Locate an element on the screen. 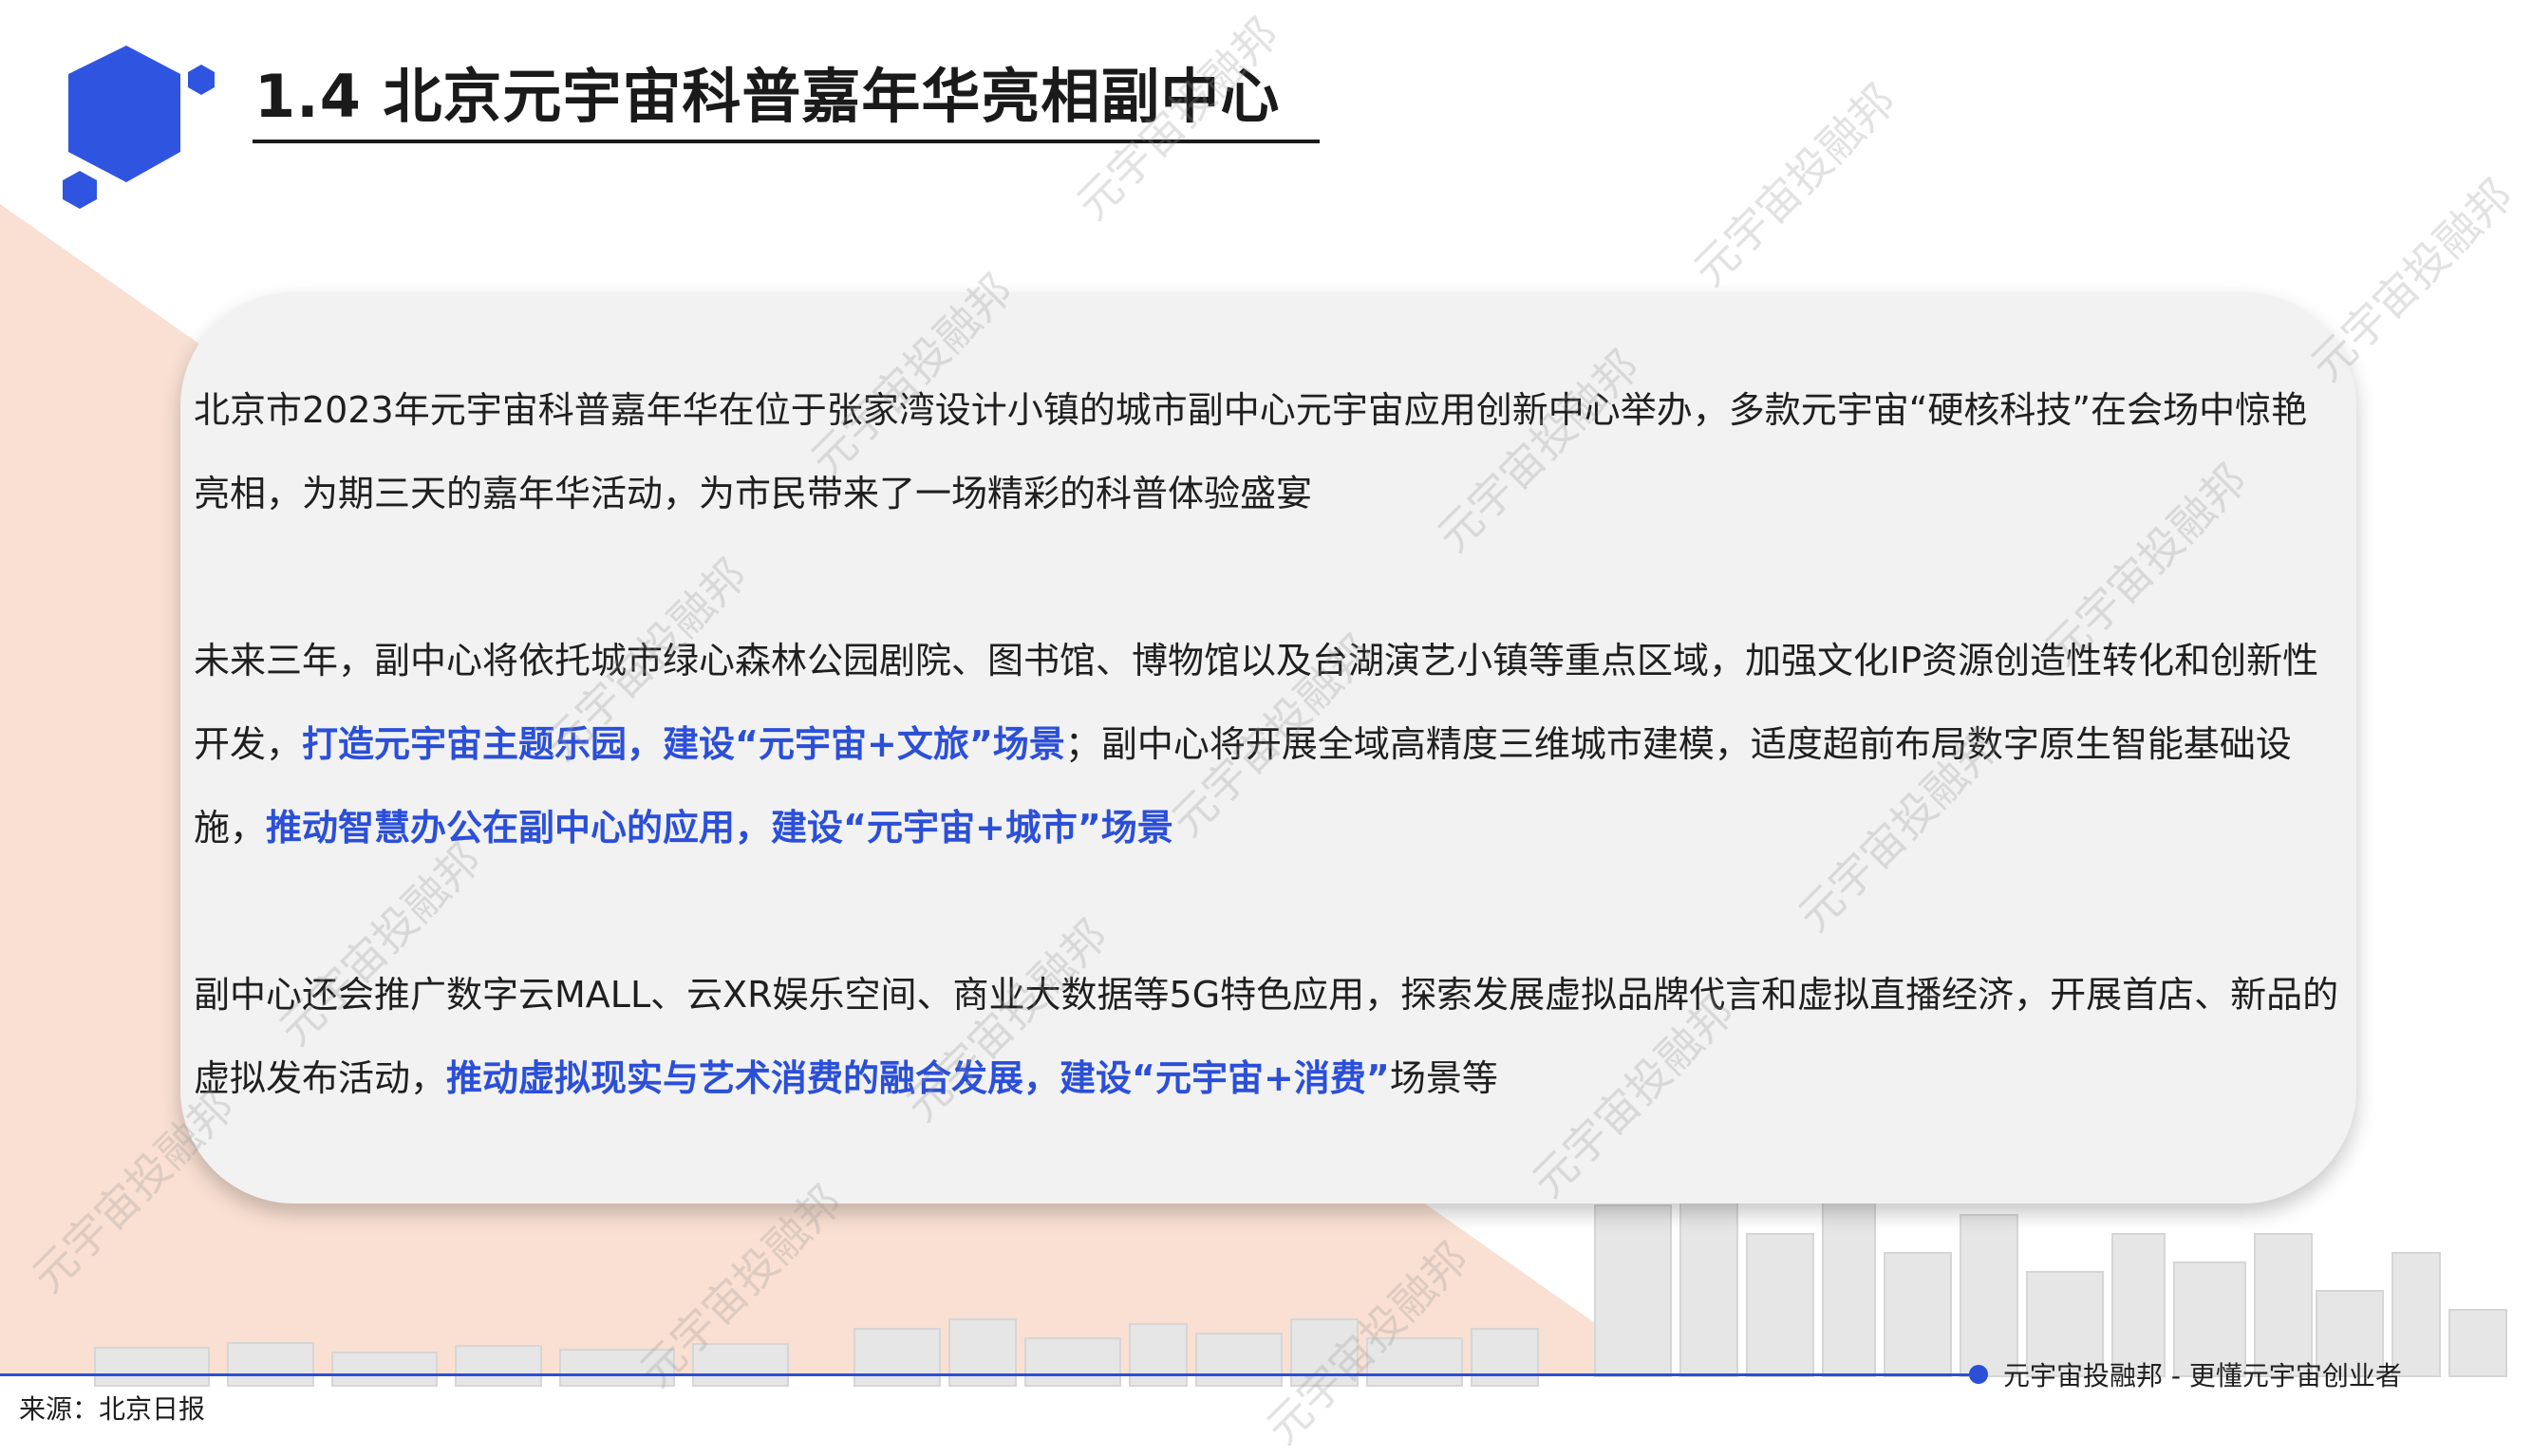 The height and width of the screenshot is (1456, 2532). title-underline is located at coordinates (786, 141).